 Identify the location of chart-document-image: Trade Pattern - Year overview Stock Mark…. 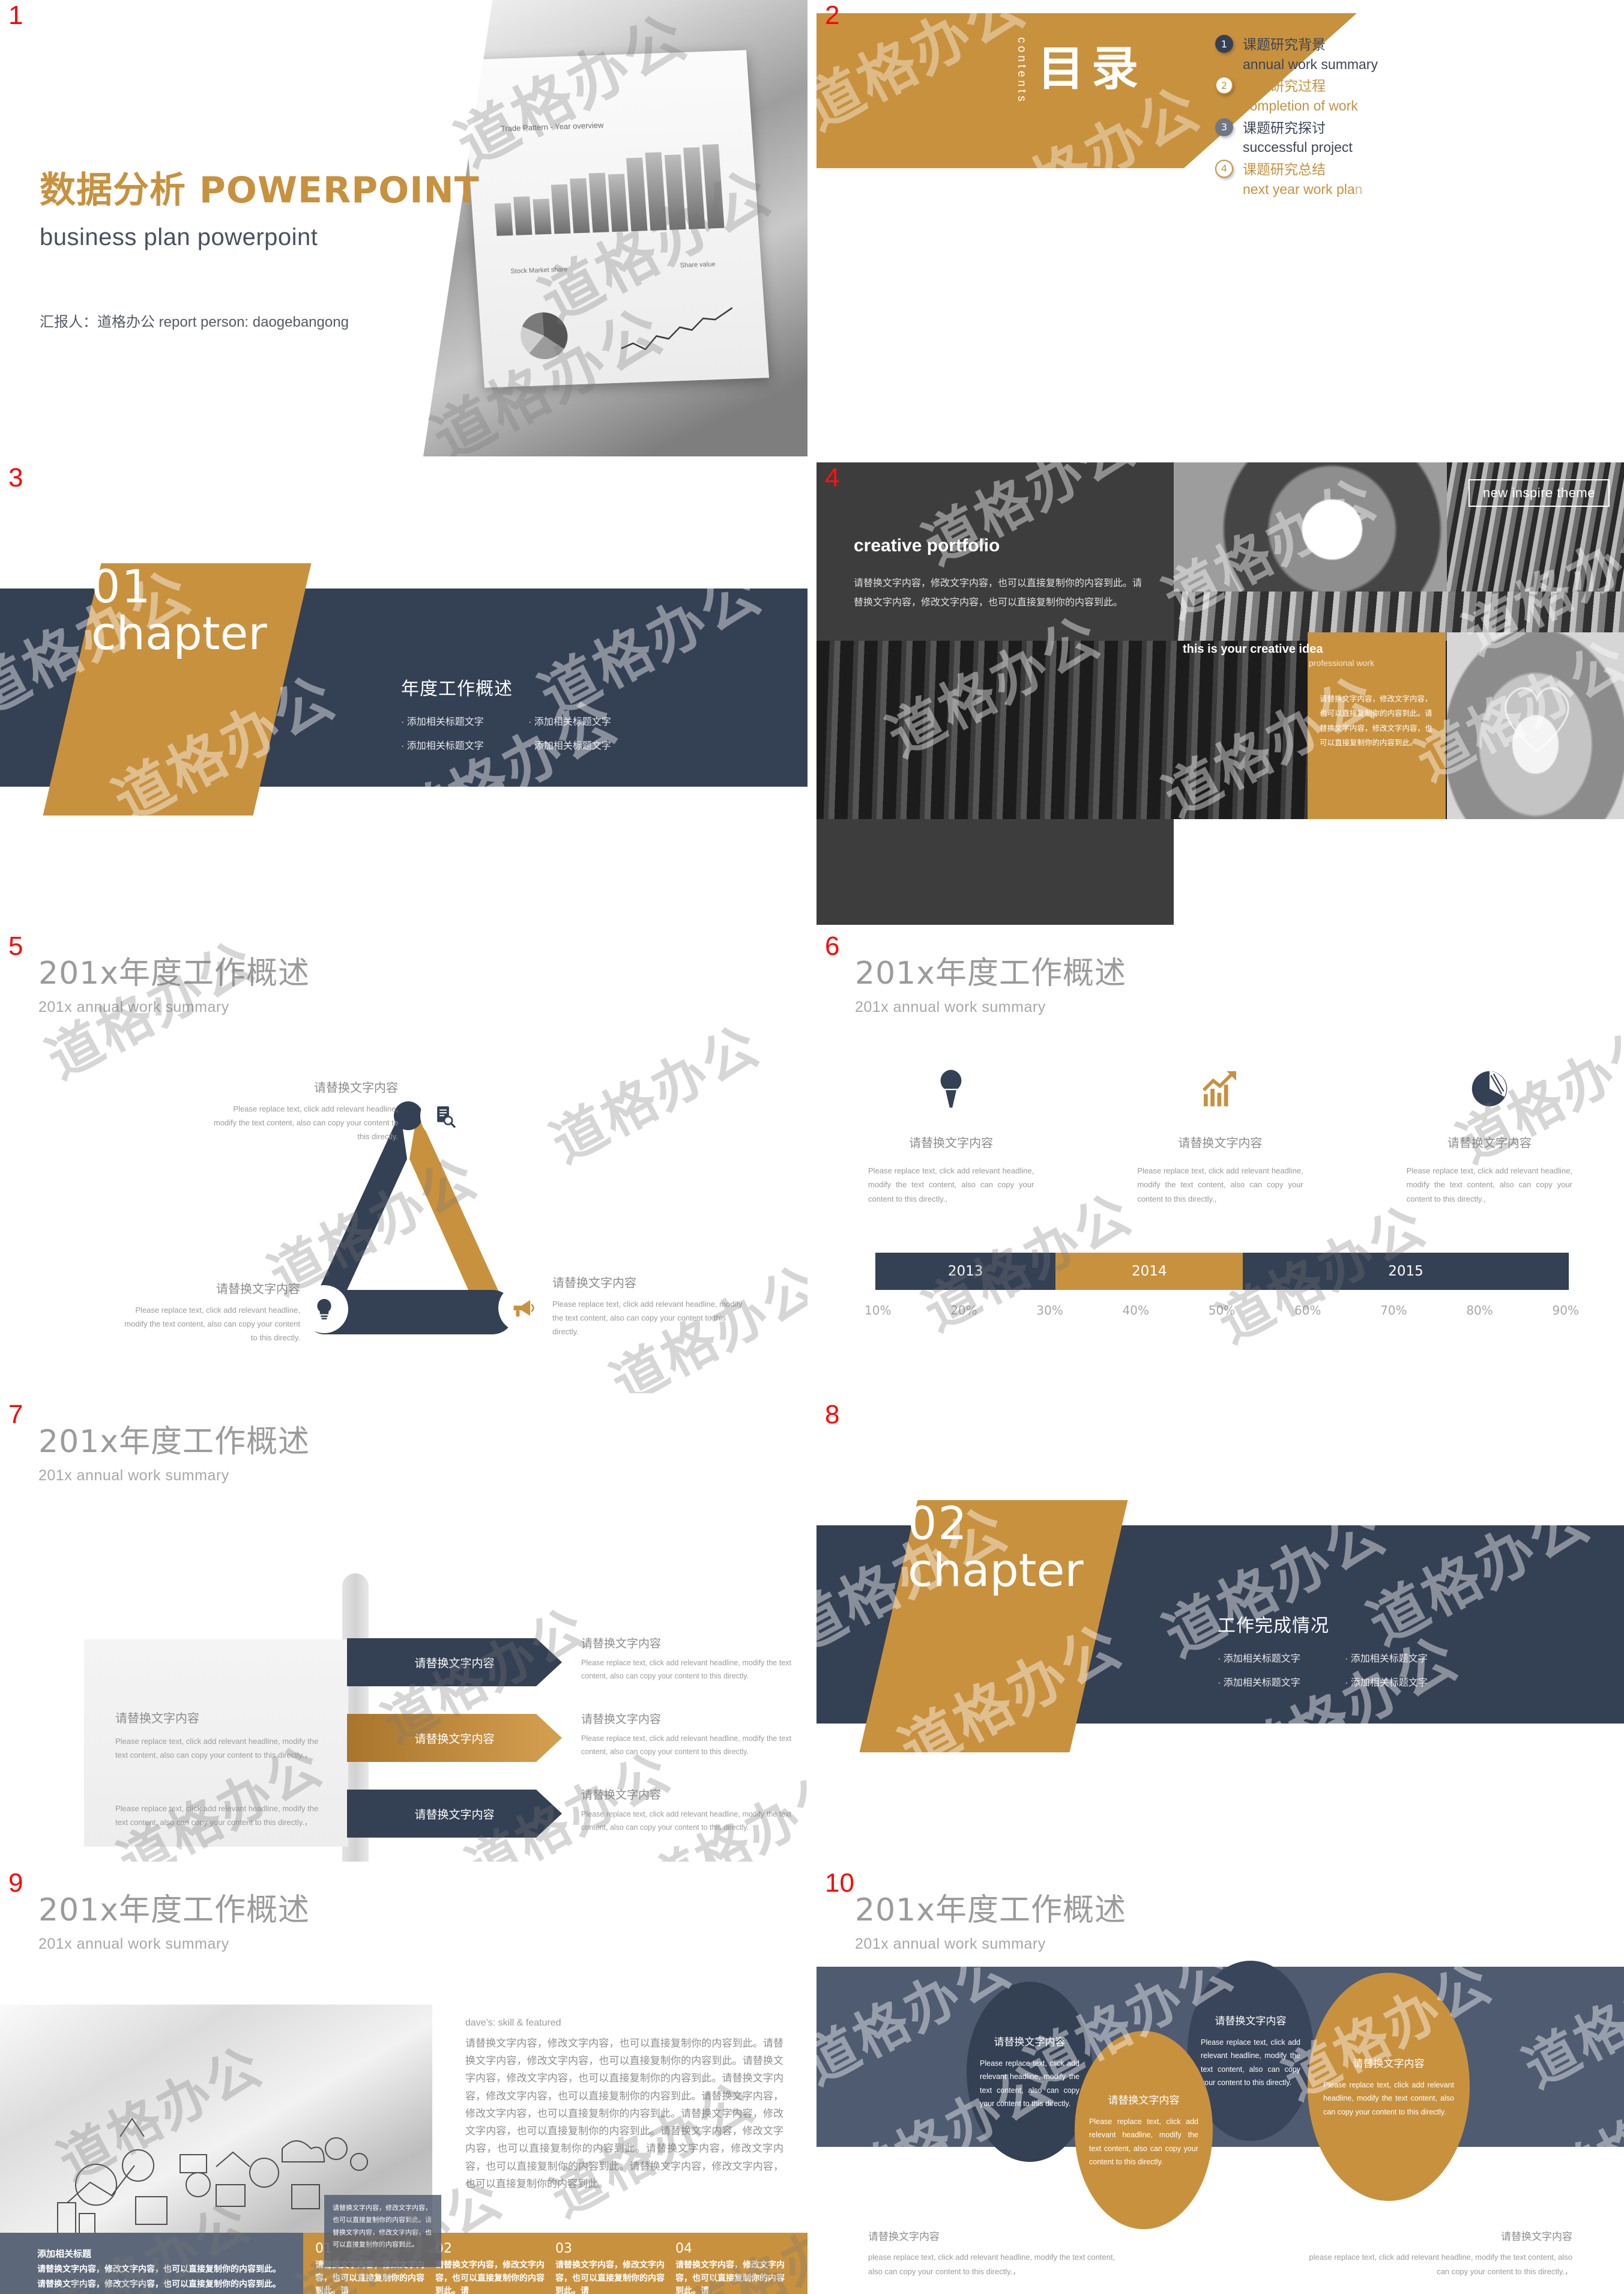
(615, 219).